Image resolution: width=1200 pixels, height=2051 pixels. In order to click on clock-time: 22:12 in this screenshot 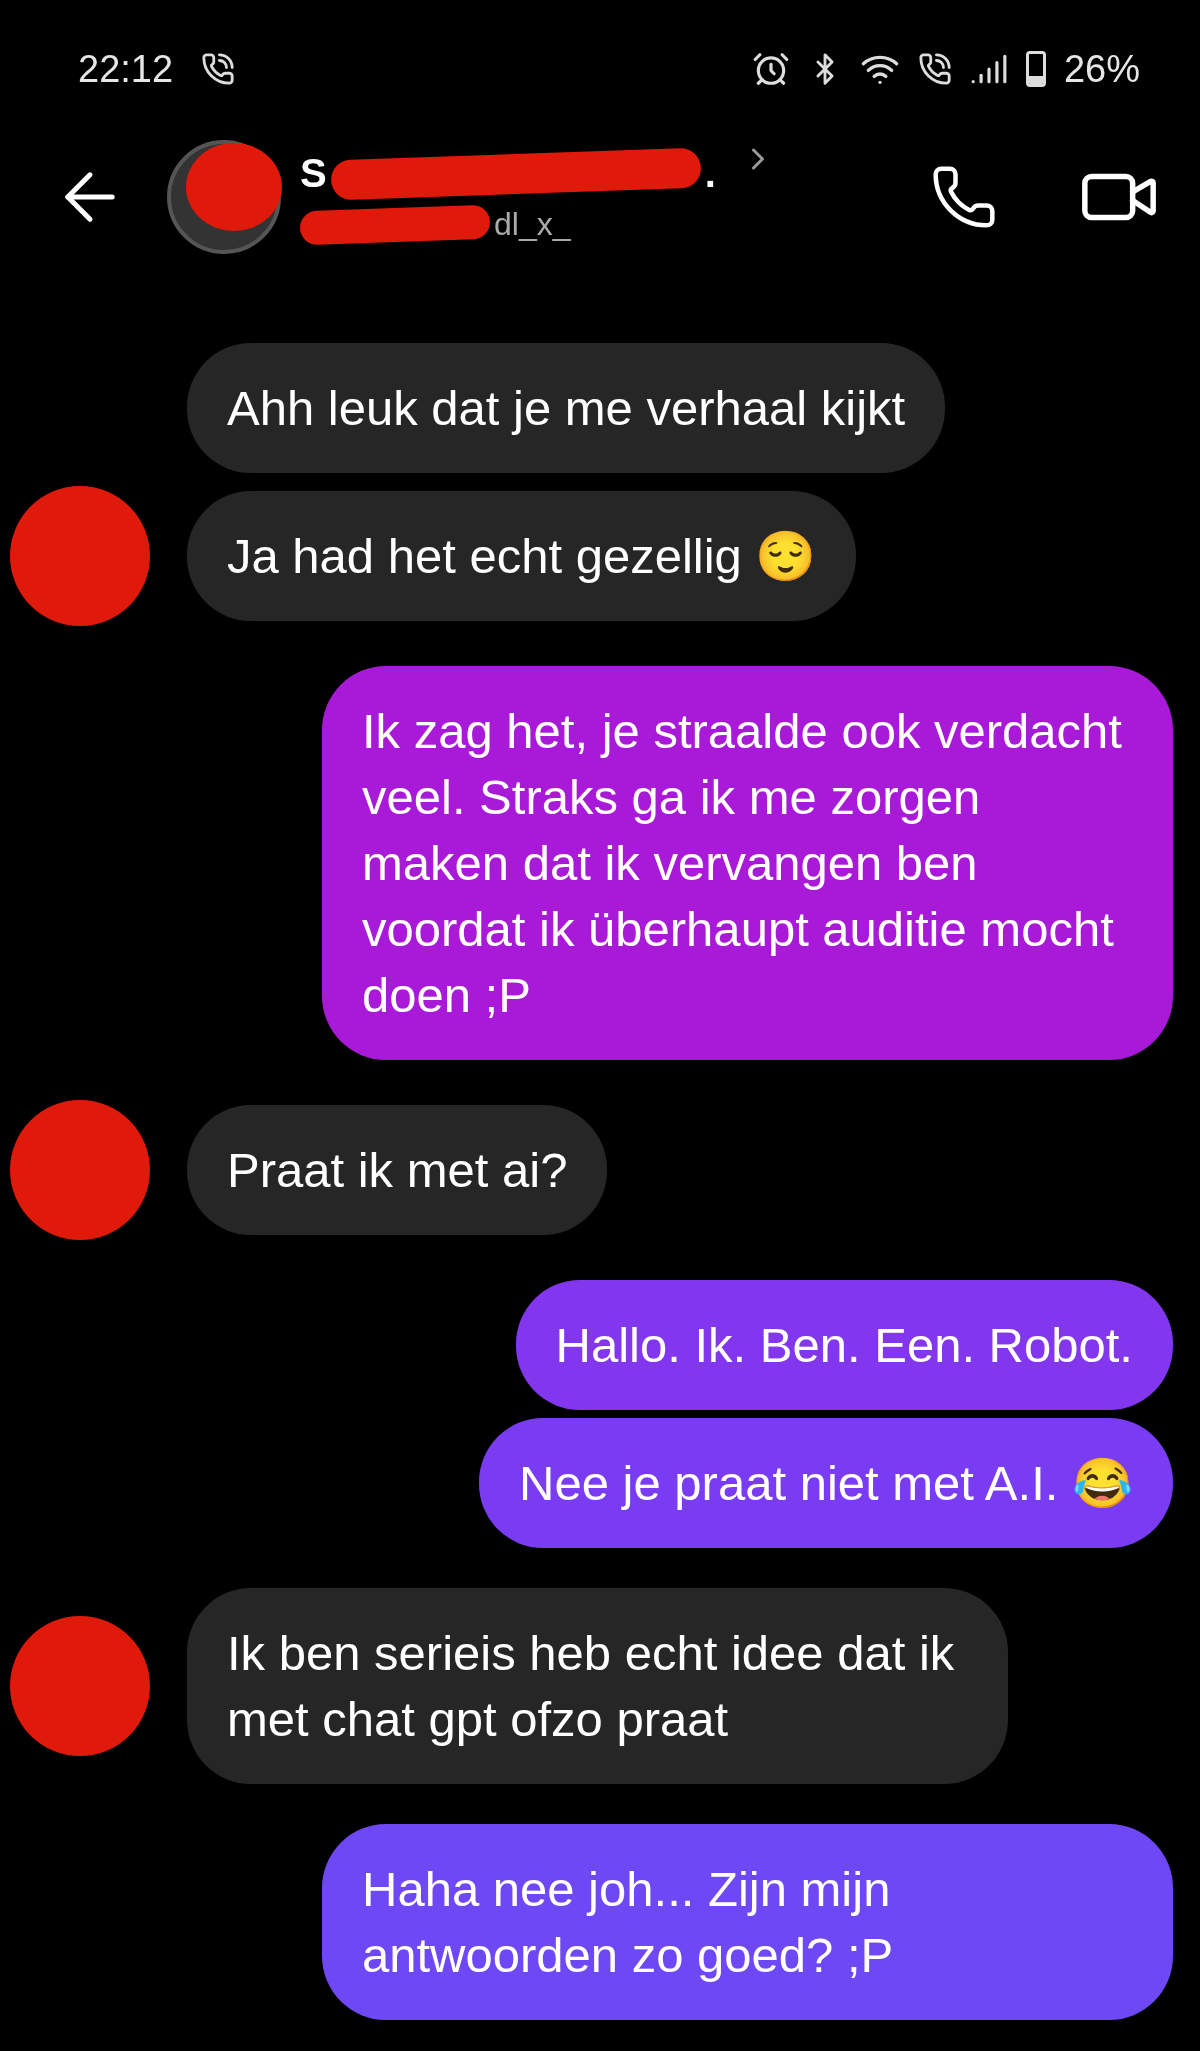, I will do `click(126, 69)`.